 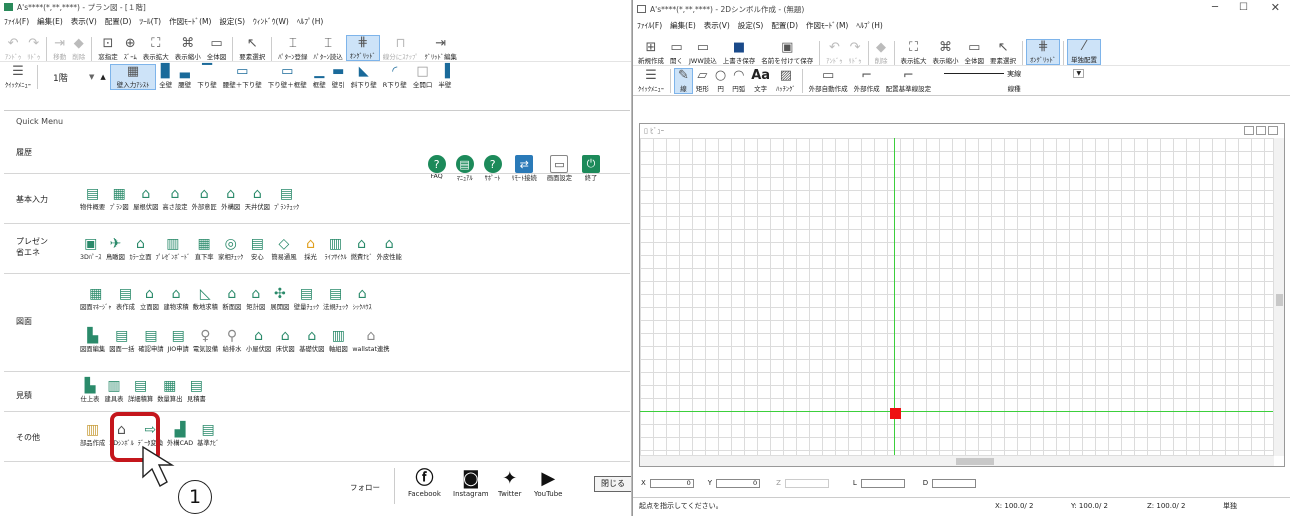 I want to click on presentation-board-button: ▥ ﾌﾟﾚｾﾞﾝﾎﾞｰﾄﾞ, so click(x=173, y=248).